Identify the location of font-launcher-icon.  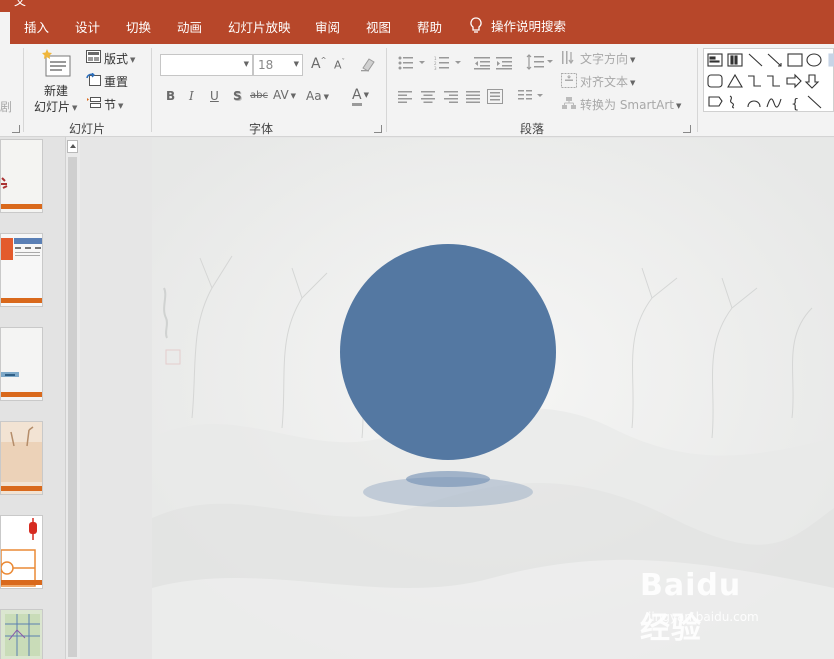
(378, 129).